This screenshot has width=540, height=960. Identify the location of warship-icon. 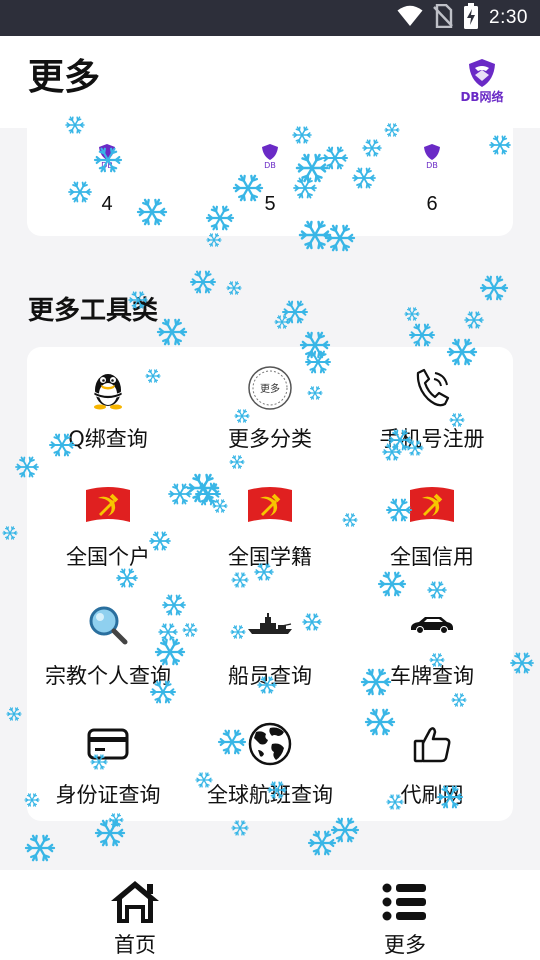
(270, 625).